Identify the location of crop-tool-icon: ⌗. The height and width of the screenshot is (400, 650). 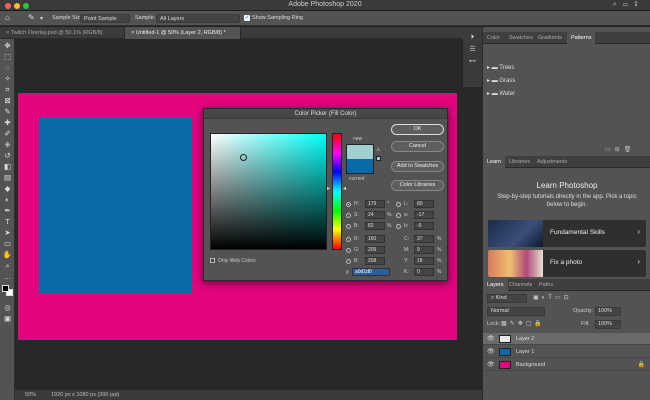
(7, 90).